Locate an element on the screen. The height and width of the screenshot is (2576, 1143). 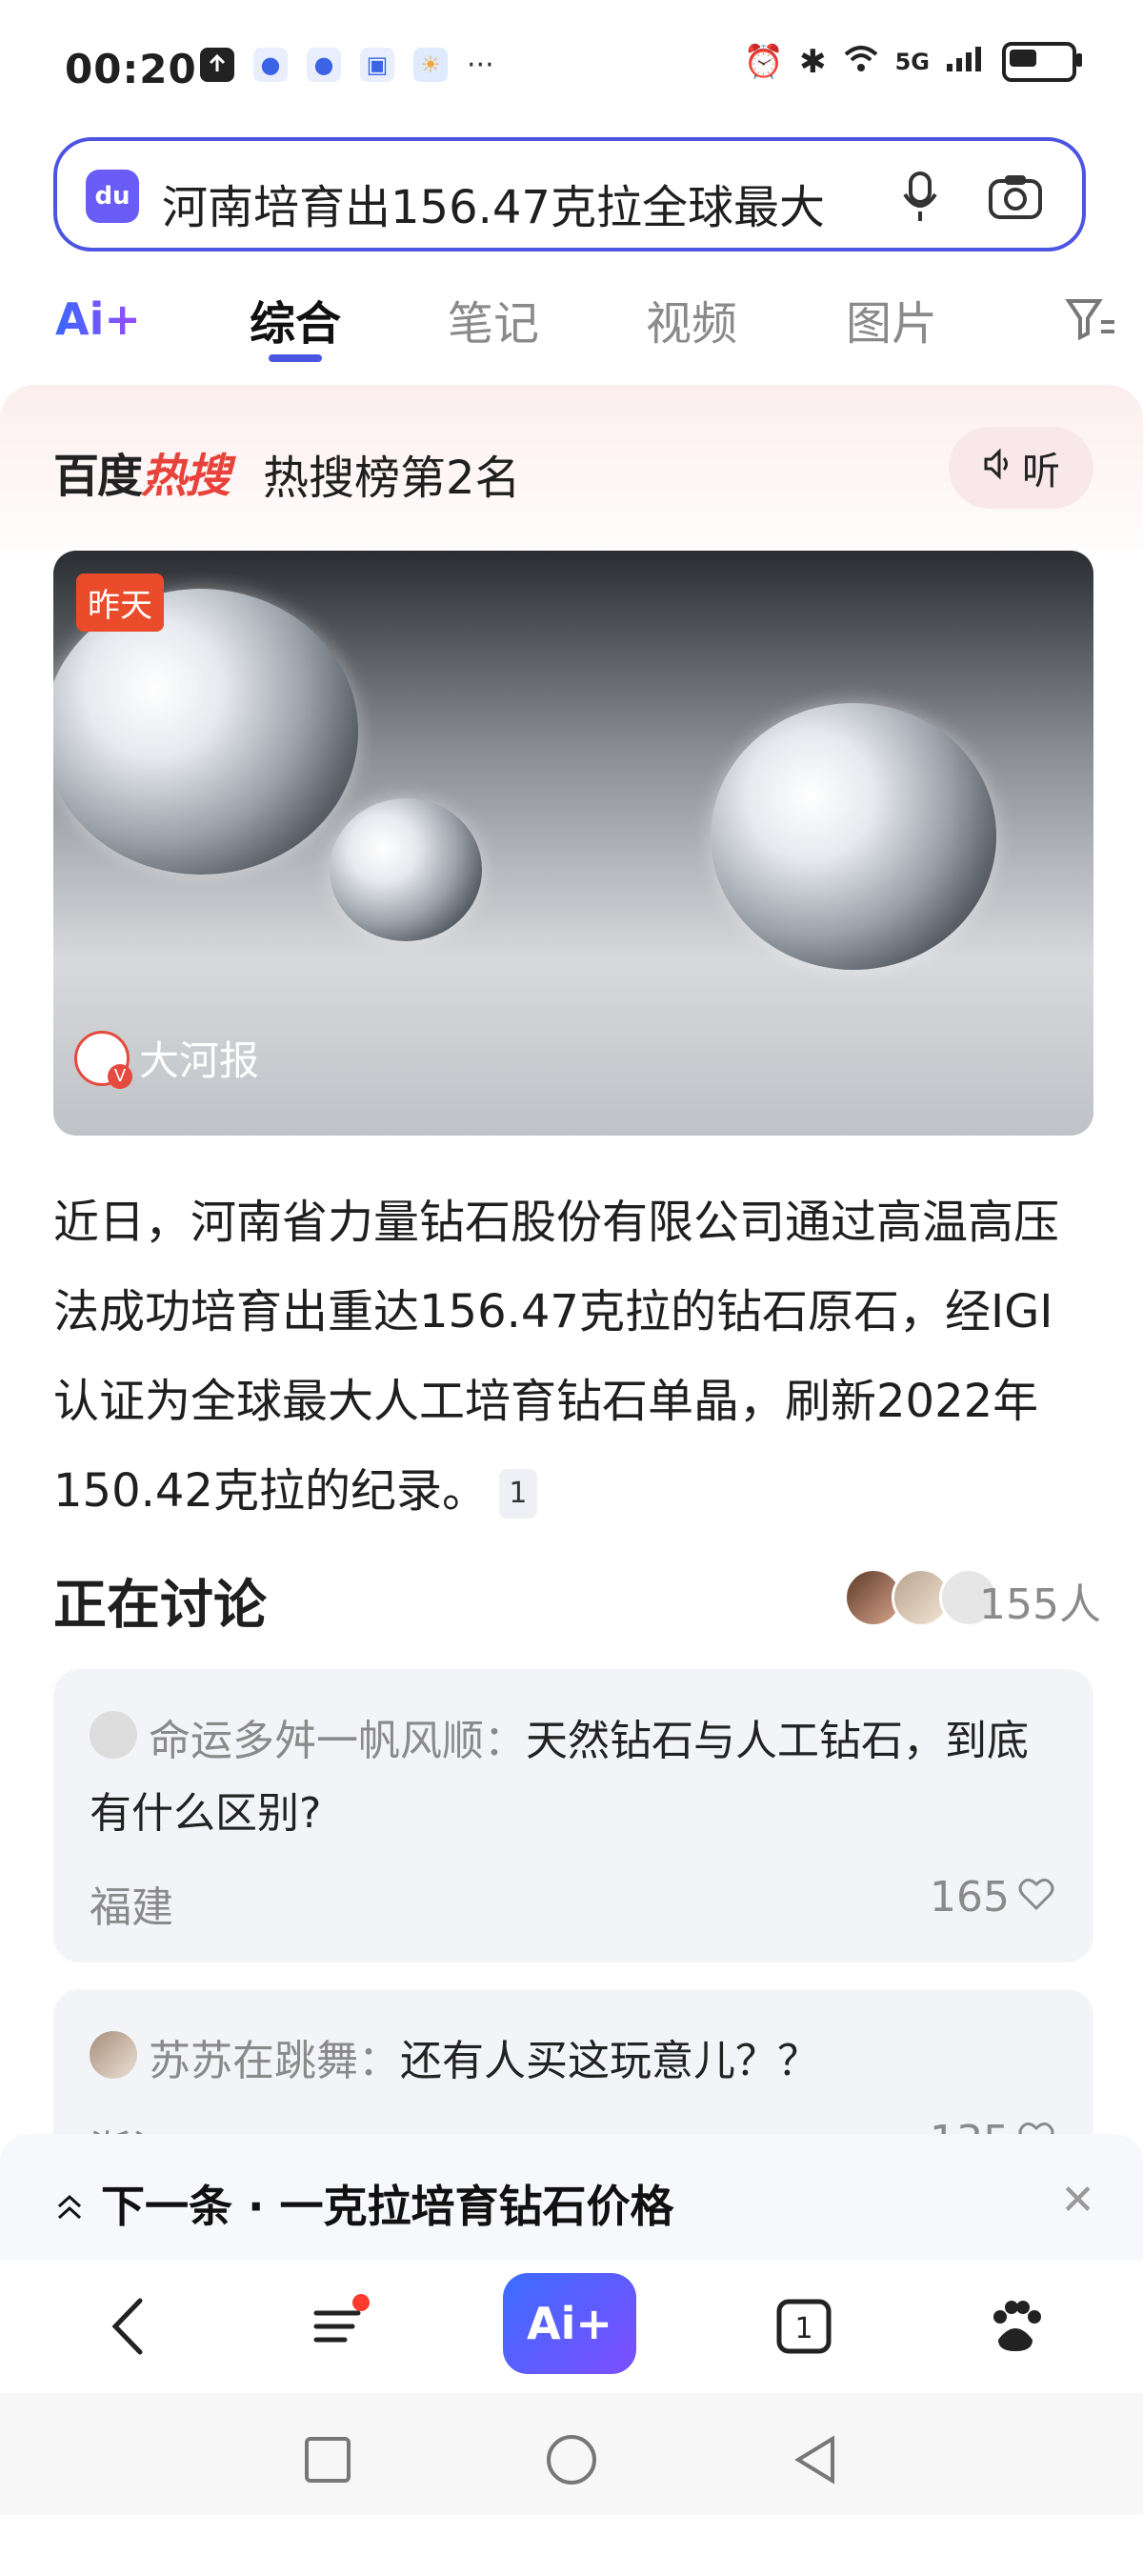
discussion-content: 苏苏在跳舞：还有人买这玩意儿？？ is located at coordinates (484, 2061).